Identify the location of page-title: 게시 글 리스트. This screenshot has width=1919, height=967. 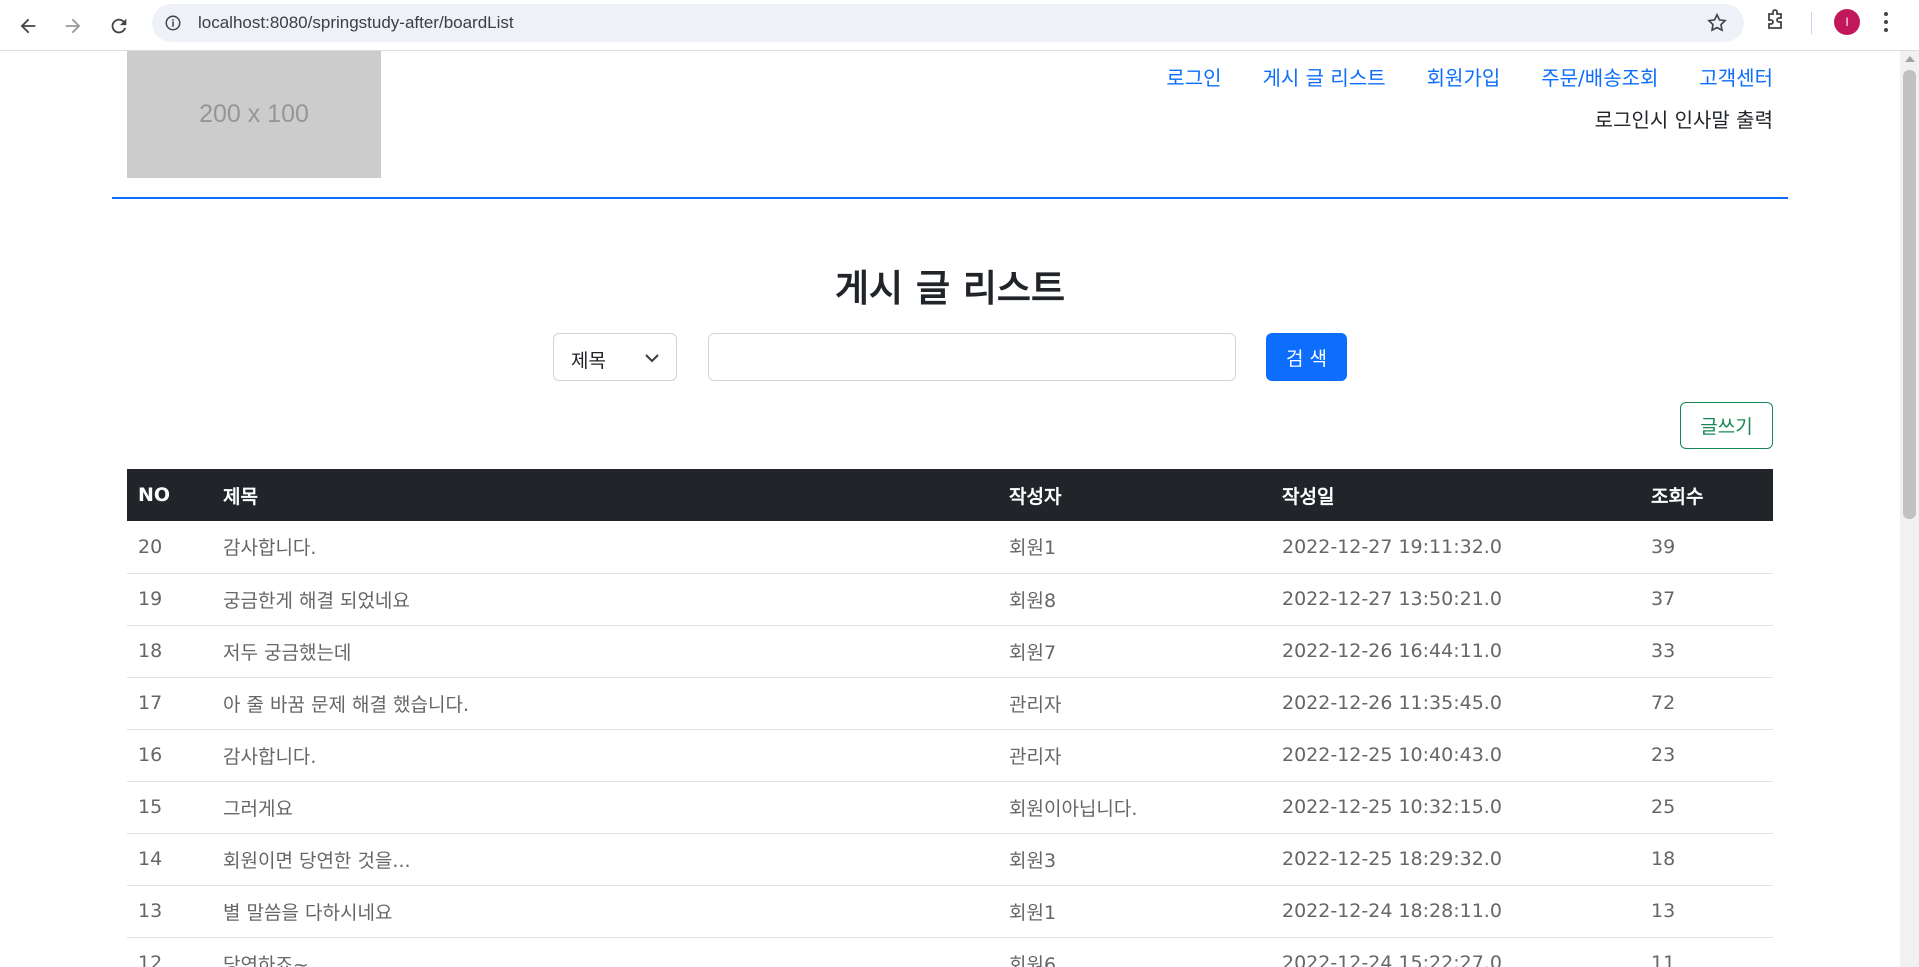
(949, 288).